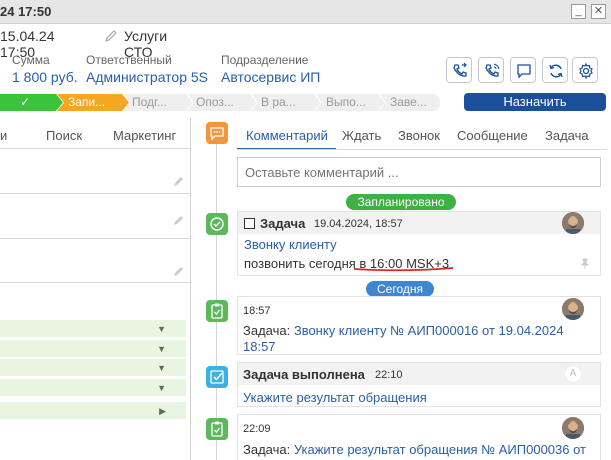 This screenshot has height=460, width=611. I want to click on tab-message: Сообщение, so click(492, 135).